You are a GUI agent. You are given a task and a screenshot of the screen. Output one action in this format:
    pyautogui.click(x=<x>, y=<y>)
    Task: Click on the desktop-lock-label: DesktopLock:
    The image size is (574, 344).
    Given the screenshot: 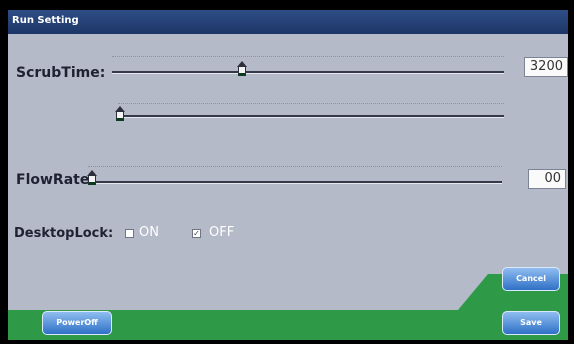 What is the action you would take?
    pyautogui.click(x=64, y=233)
    